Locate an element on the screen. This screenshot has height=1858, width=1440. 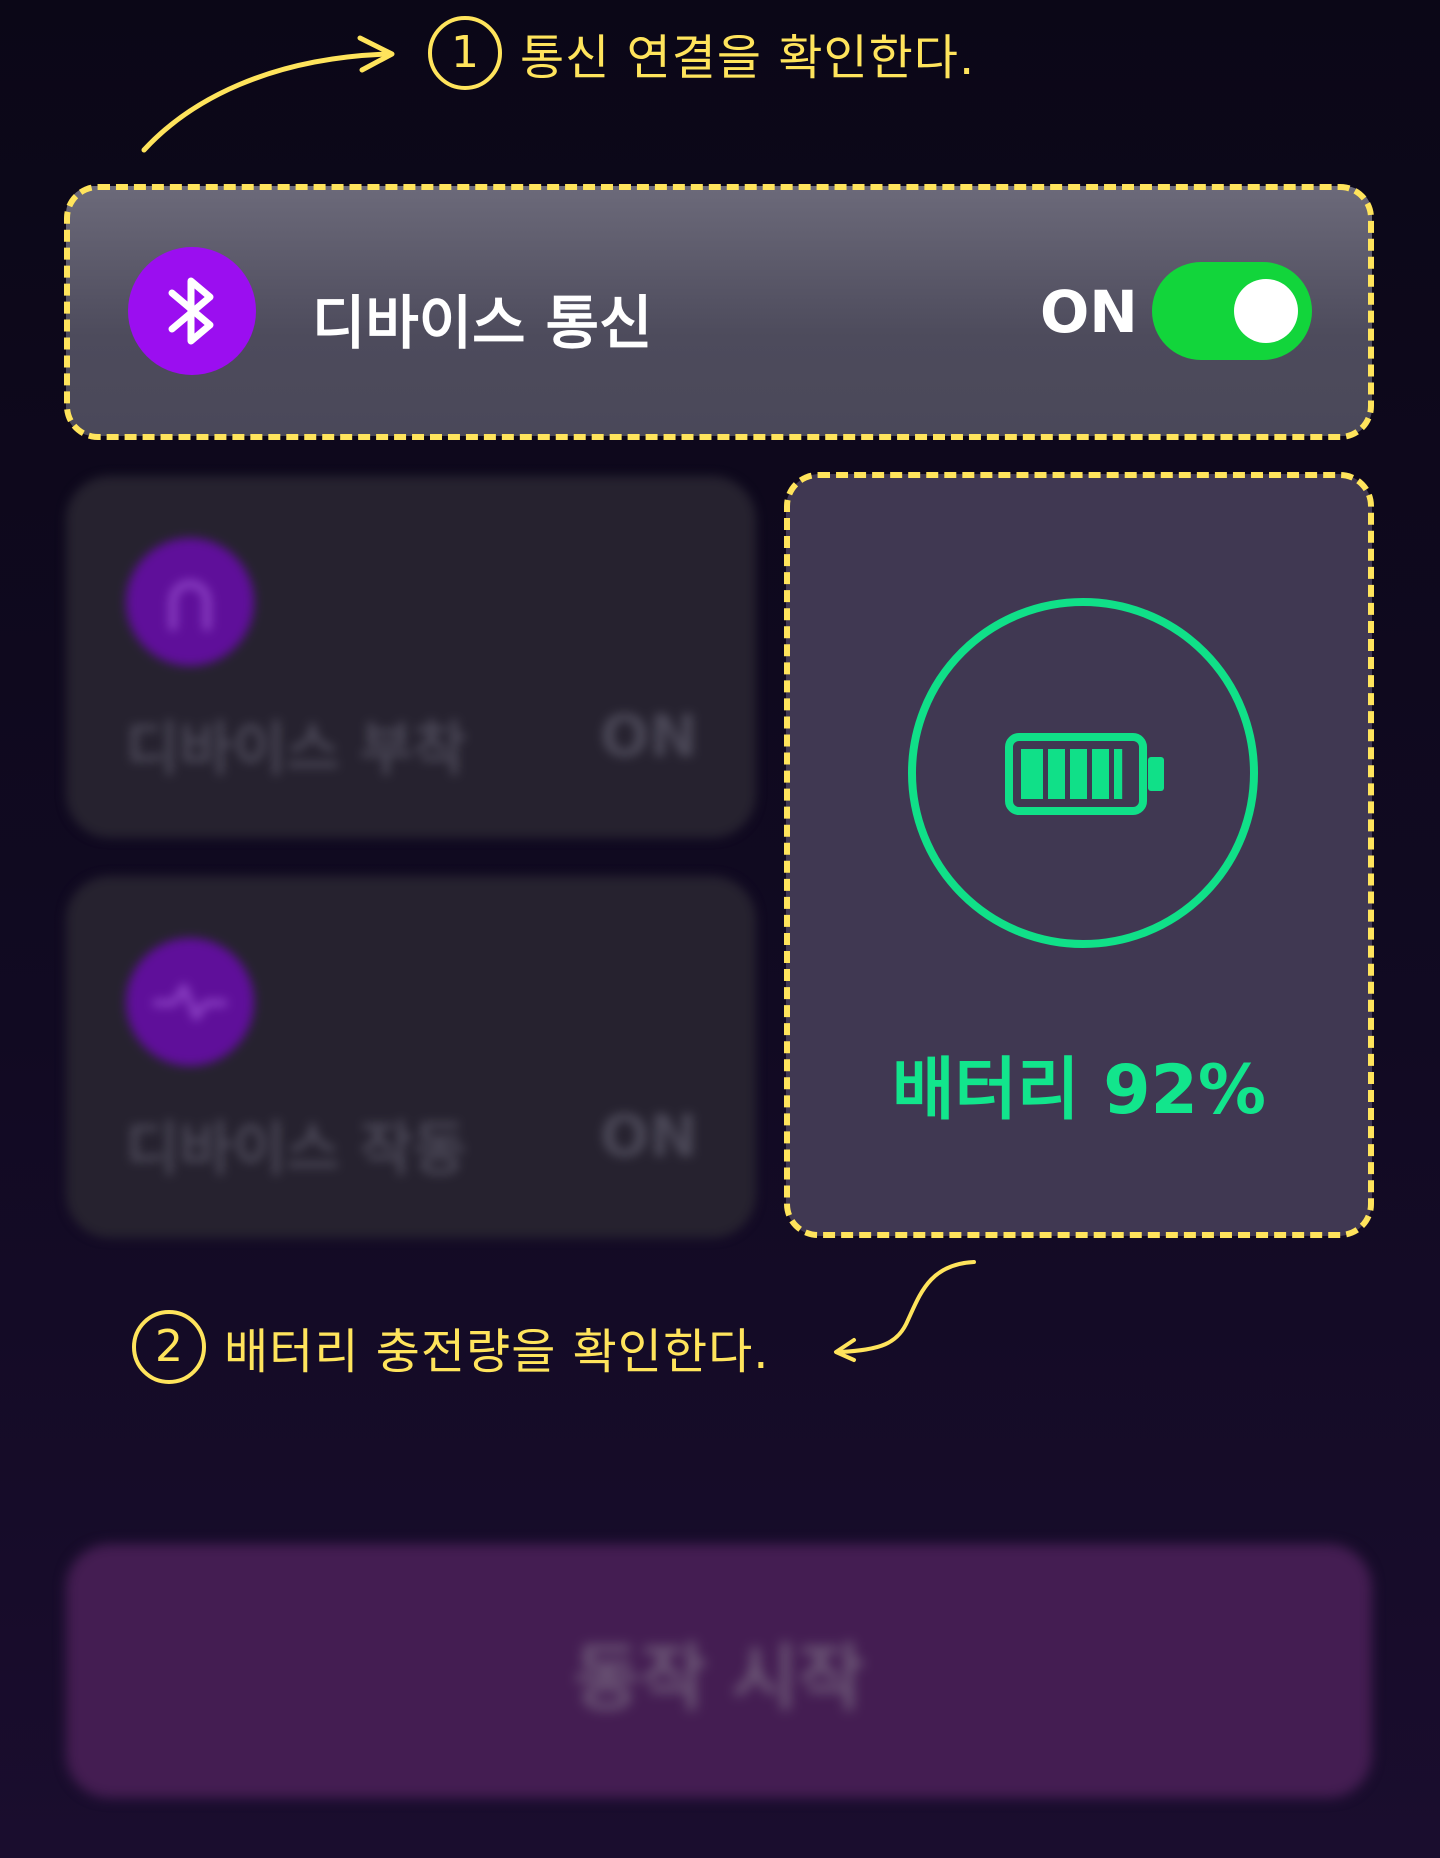
battery-icon is located at coordinates (1084, 774).